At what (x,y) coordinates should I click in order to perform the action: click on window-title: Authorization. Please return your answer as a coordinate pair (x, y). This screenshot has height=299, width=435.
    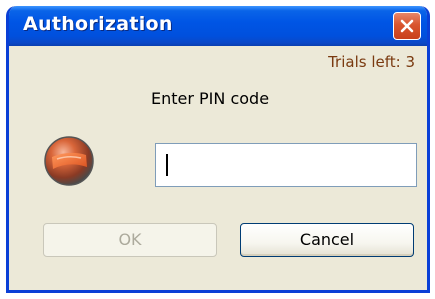
    Looking at the image, I should click on (98, 24).